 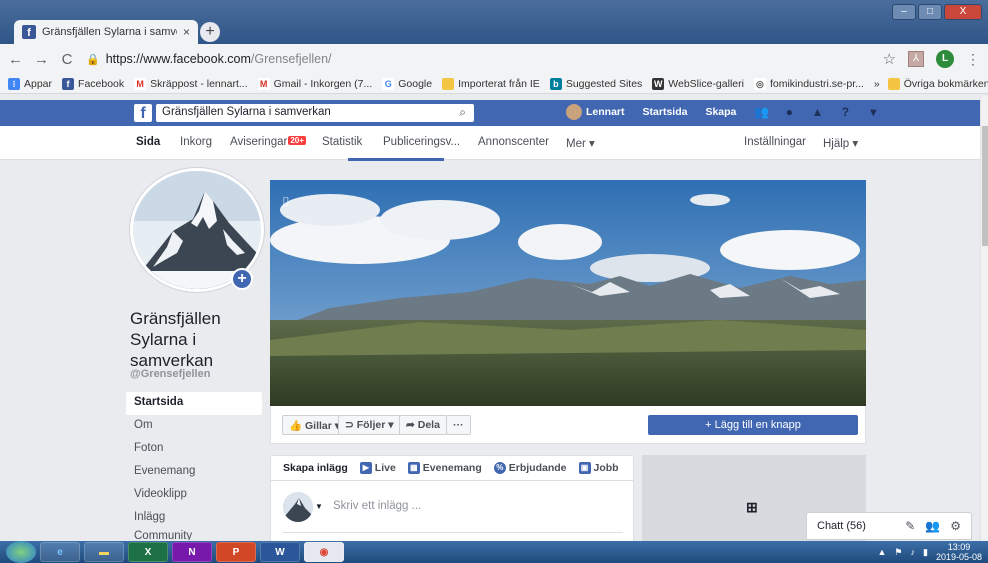 I want to click on tab-inkorg: Inkorg, so click(x=196, y=142).